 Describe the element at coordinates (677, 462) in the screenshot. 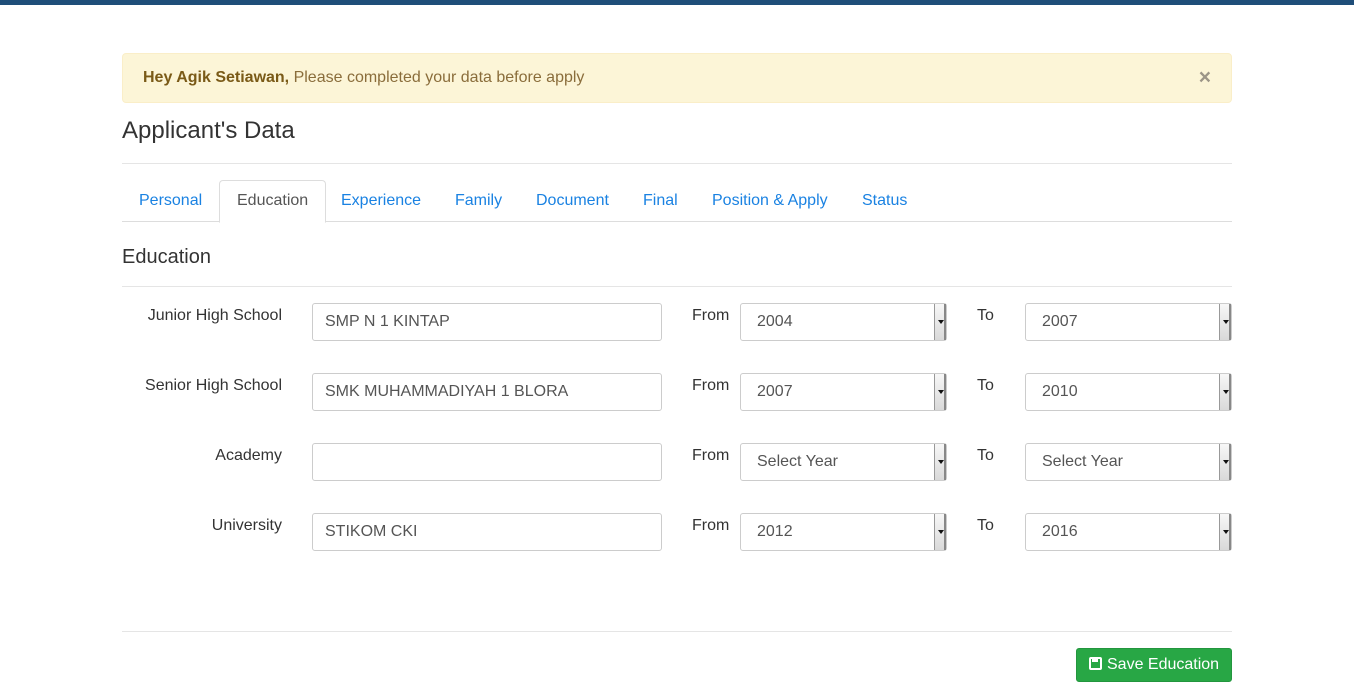

I see `education-row-academy: Academy From Select Year To Select Year` at that location.